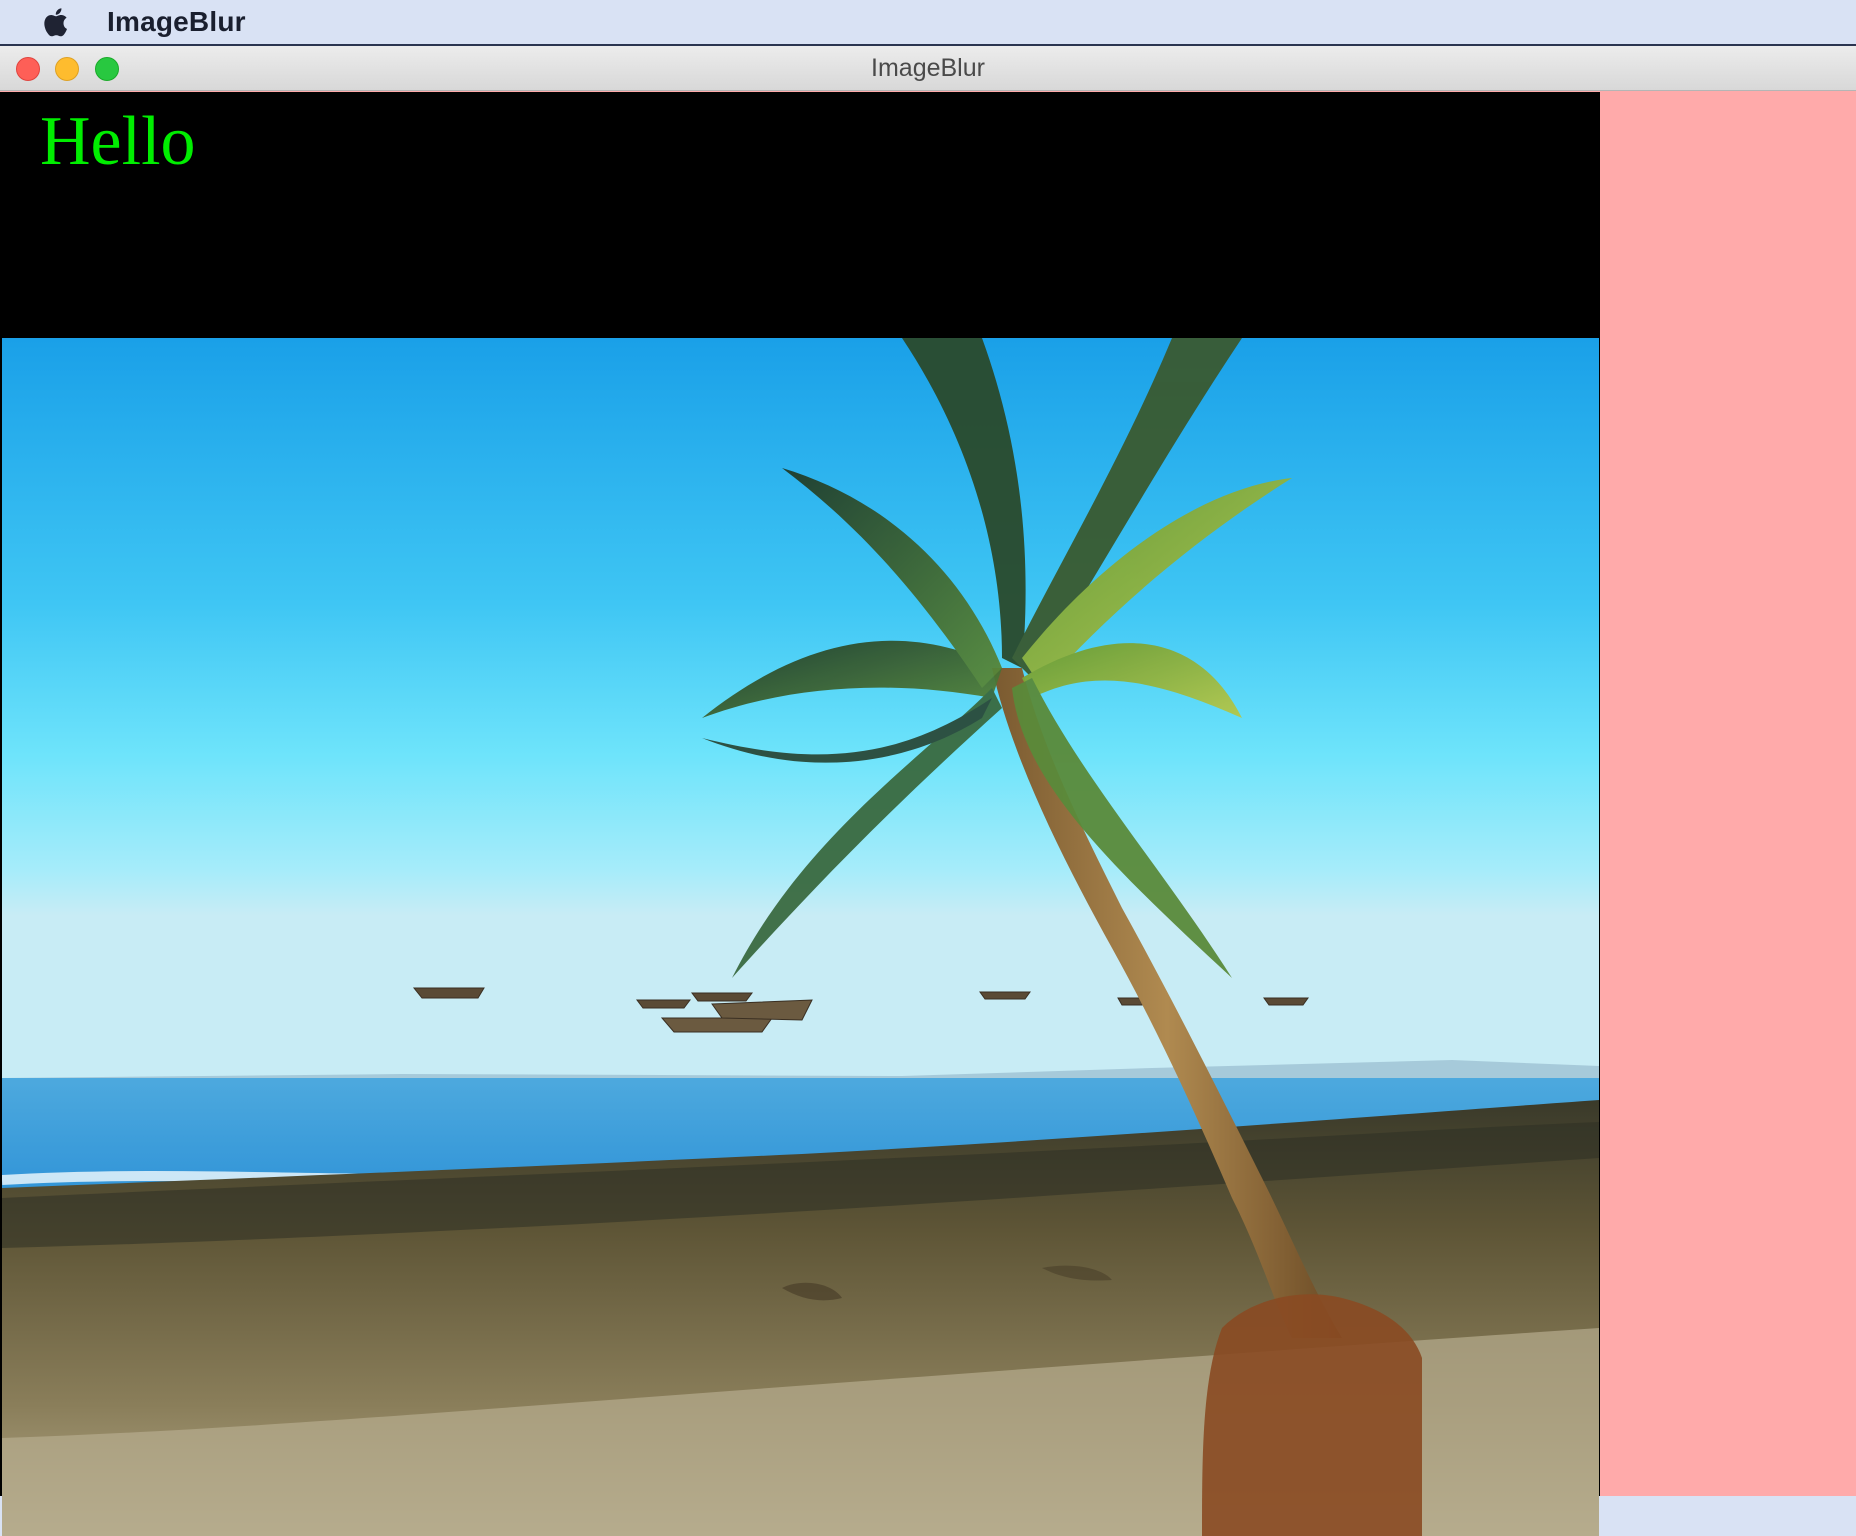 Image resolution: width=1856 pixels, height=1536 pixels. I want to click on hello-label: Hello, so click(118, 141).